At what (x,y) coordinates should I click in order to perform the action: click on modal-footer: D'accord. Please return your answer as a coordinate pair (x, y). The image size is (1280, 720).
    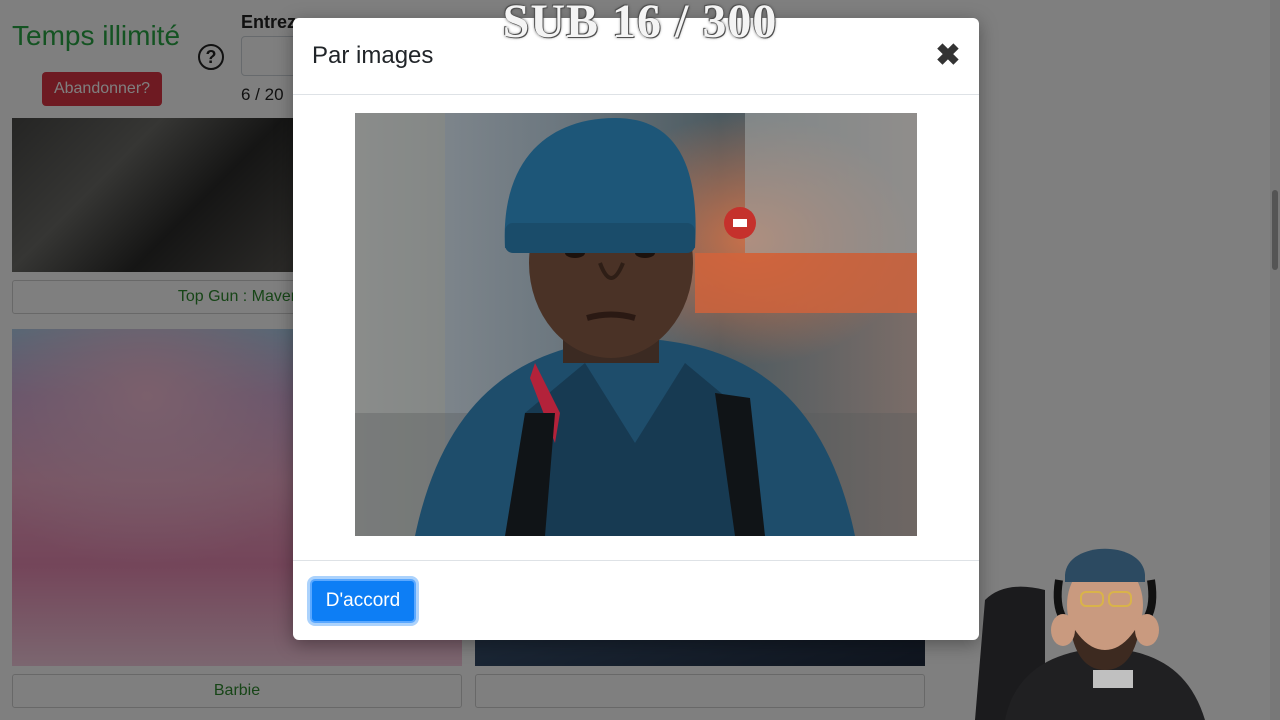
    Looking at the image, I should click on (636, 600).